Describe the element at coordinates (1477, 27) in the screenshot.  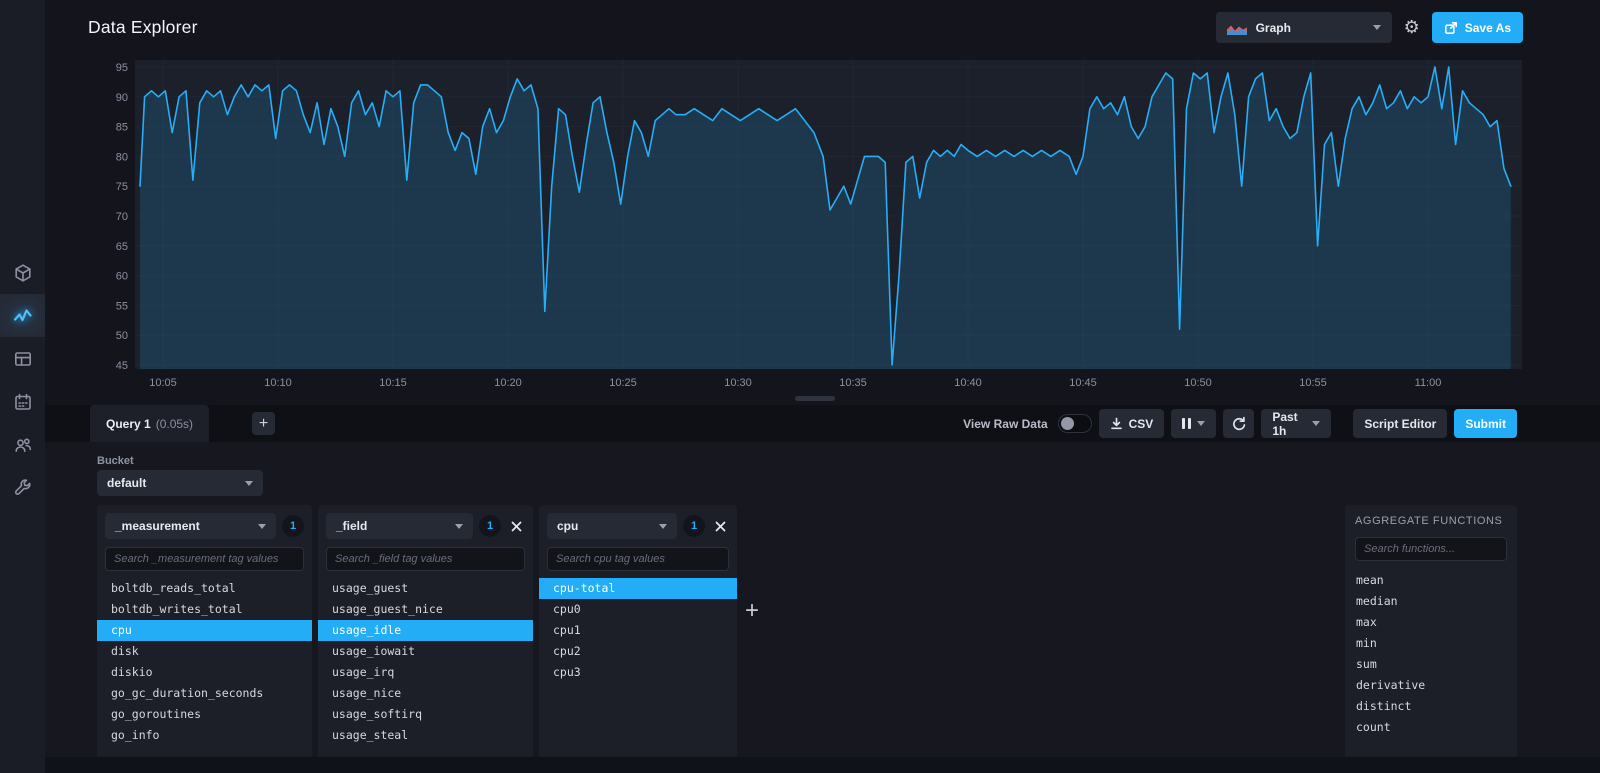
I see `save-as-button: Save As` at that location.